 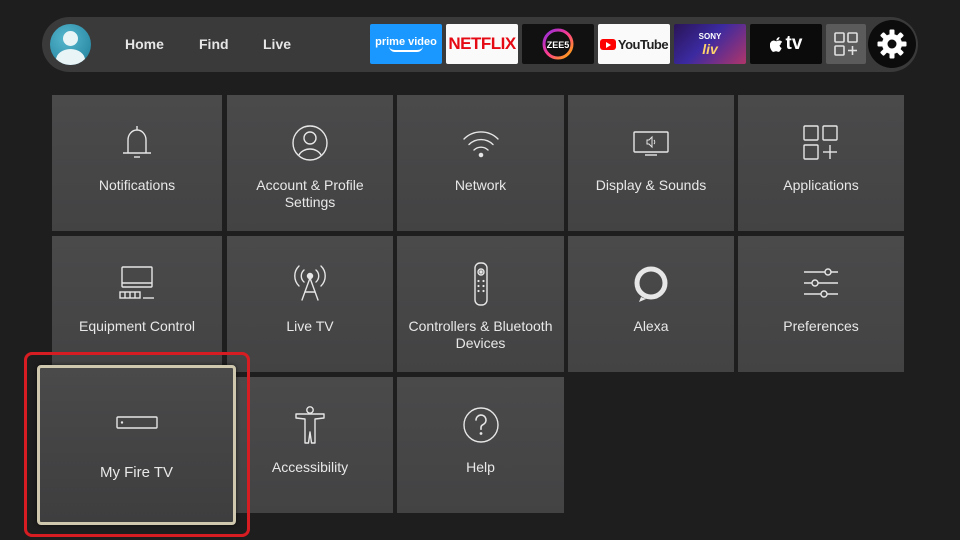 I want to click on tile-notifications: Notifications, so click(x=137, y=163).